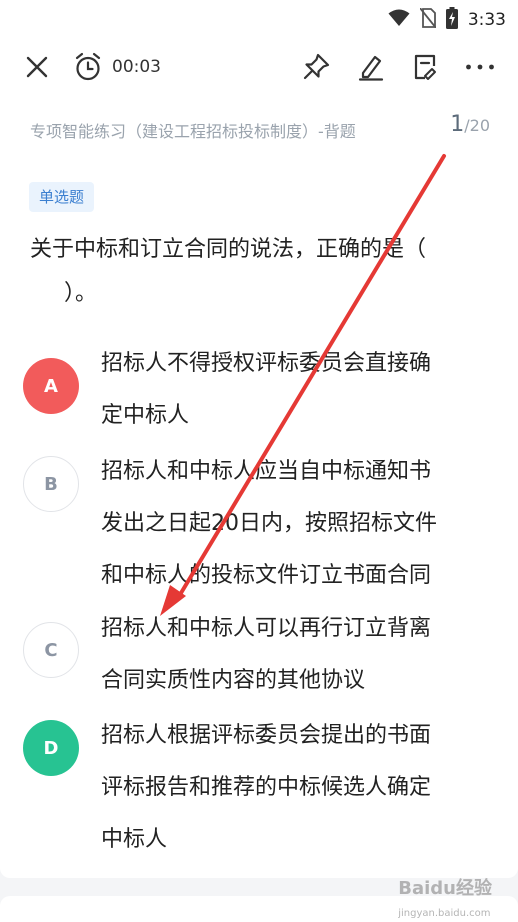 The image size is (518, 922). I want to click on watermark-text: Baidu经验, so click(445, 888).